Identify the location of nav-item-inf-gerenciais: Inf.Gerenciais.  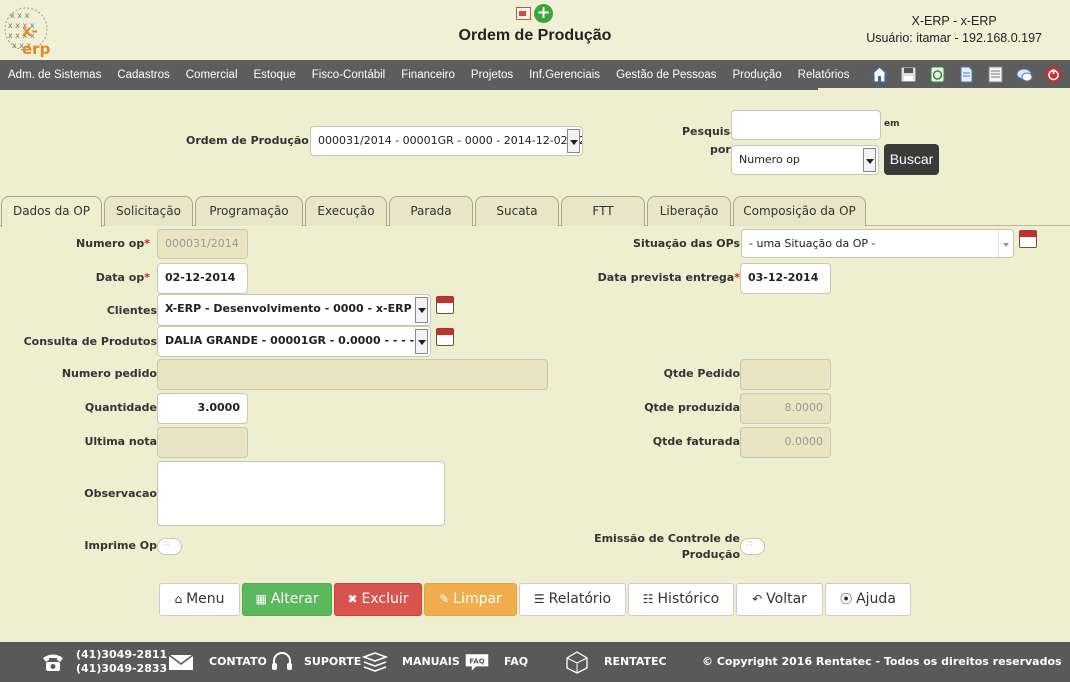
(564, 75).